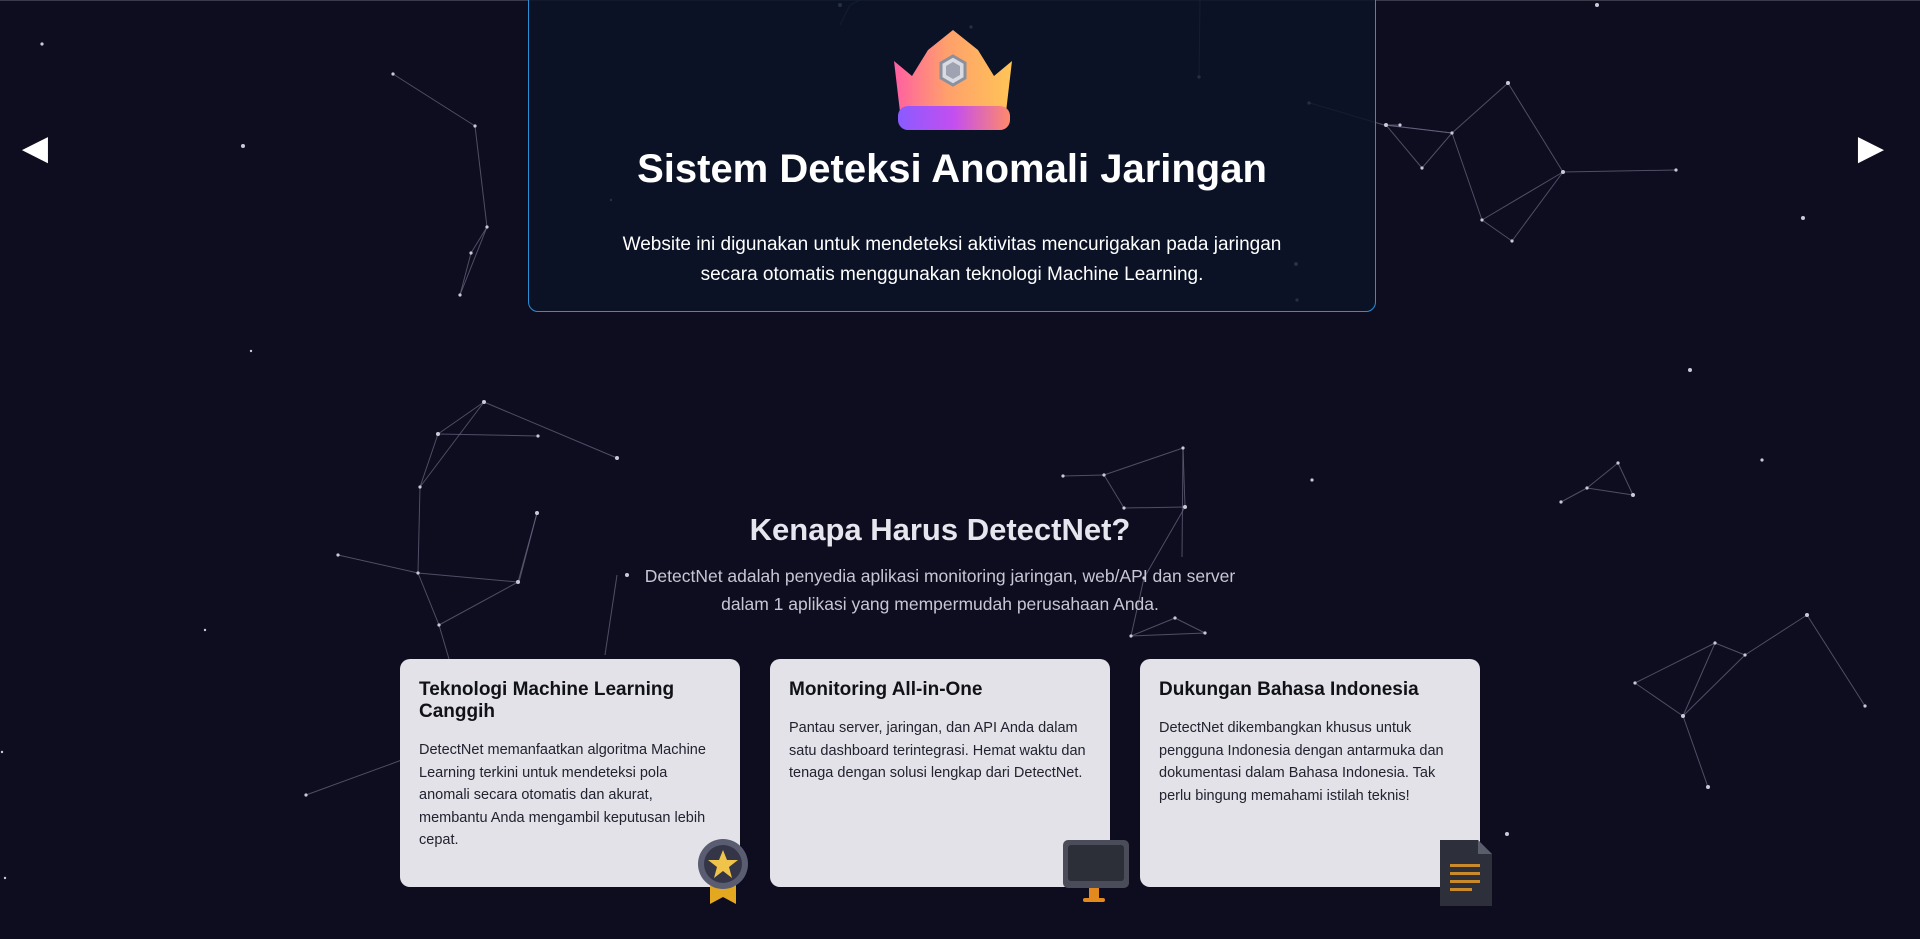 The height and width of the screenshot is (939, 1920). What do you see at coordinates (952, 169) in the screenshot?
I see `hero-title: Sistem Deteksi Anomali Jaringan` at bounding box center [952, 169].